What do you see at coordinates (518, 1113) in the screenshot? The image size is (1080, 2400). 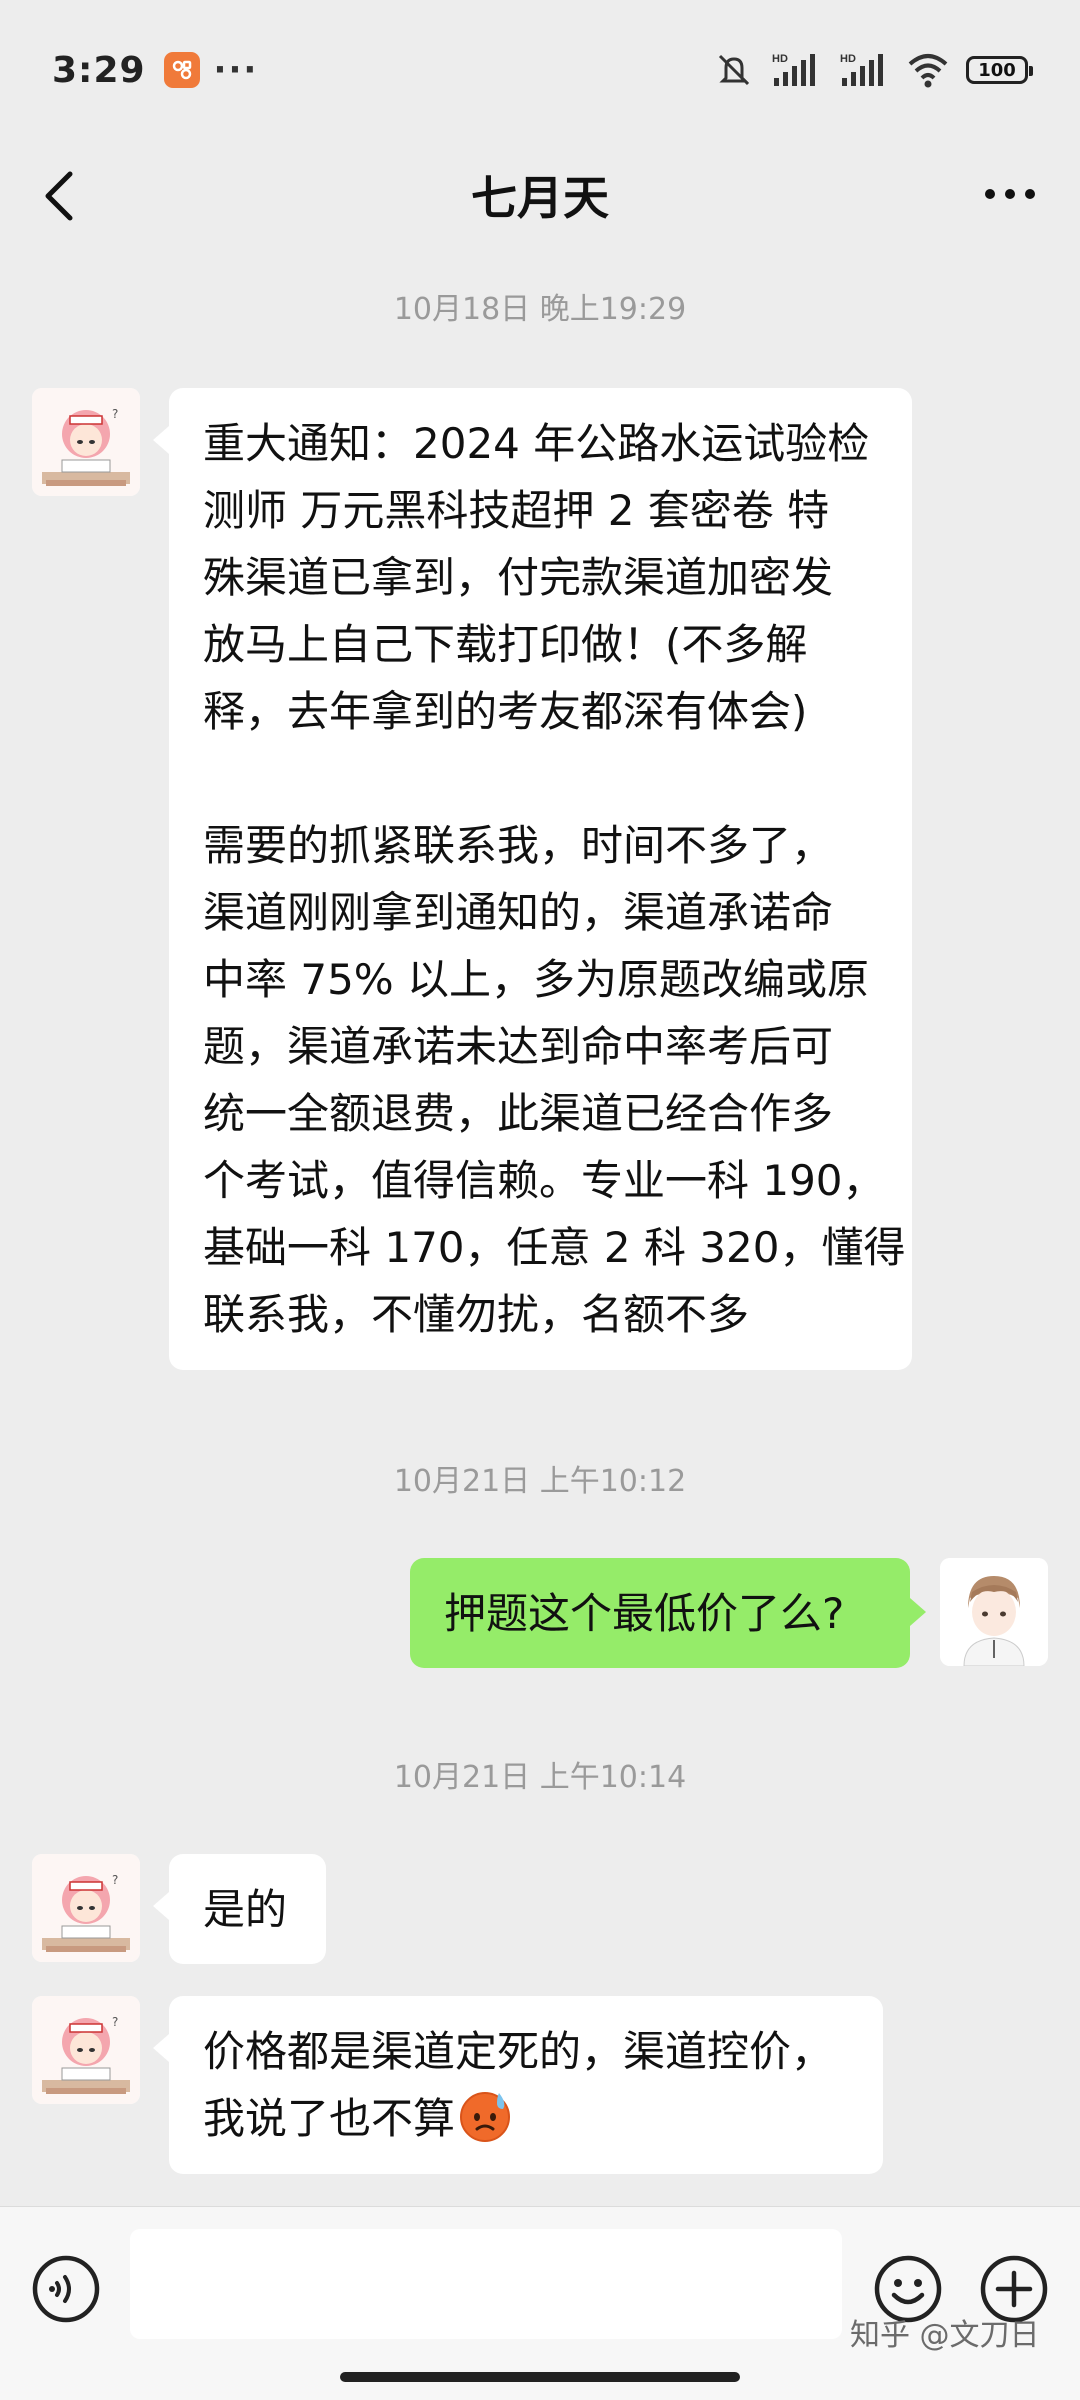 I see `message-text-line: 统一全额退费，此渠道已经合作多` at bounding box center [518, 1113].